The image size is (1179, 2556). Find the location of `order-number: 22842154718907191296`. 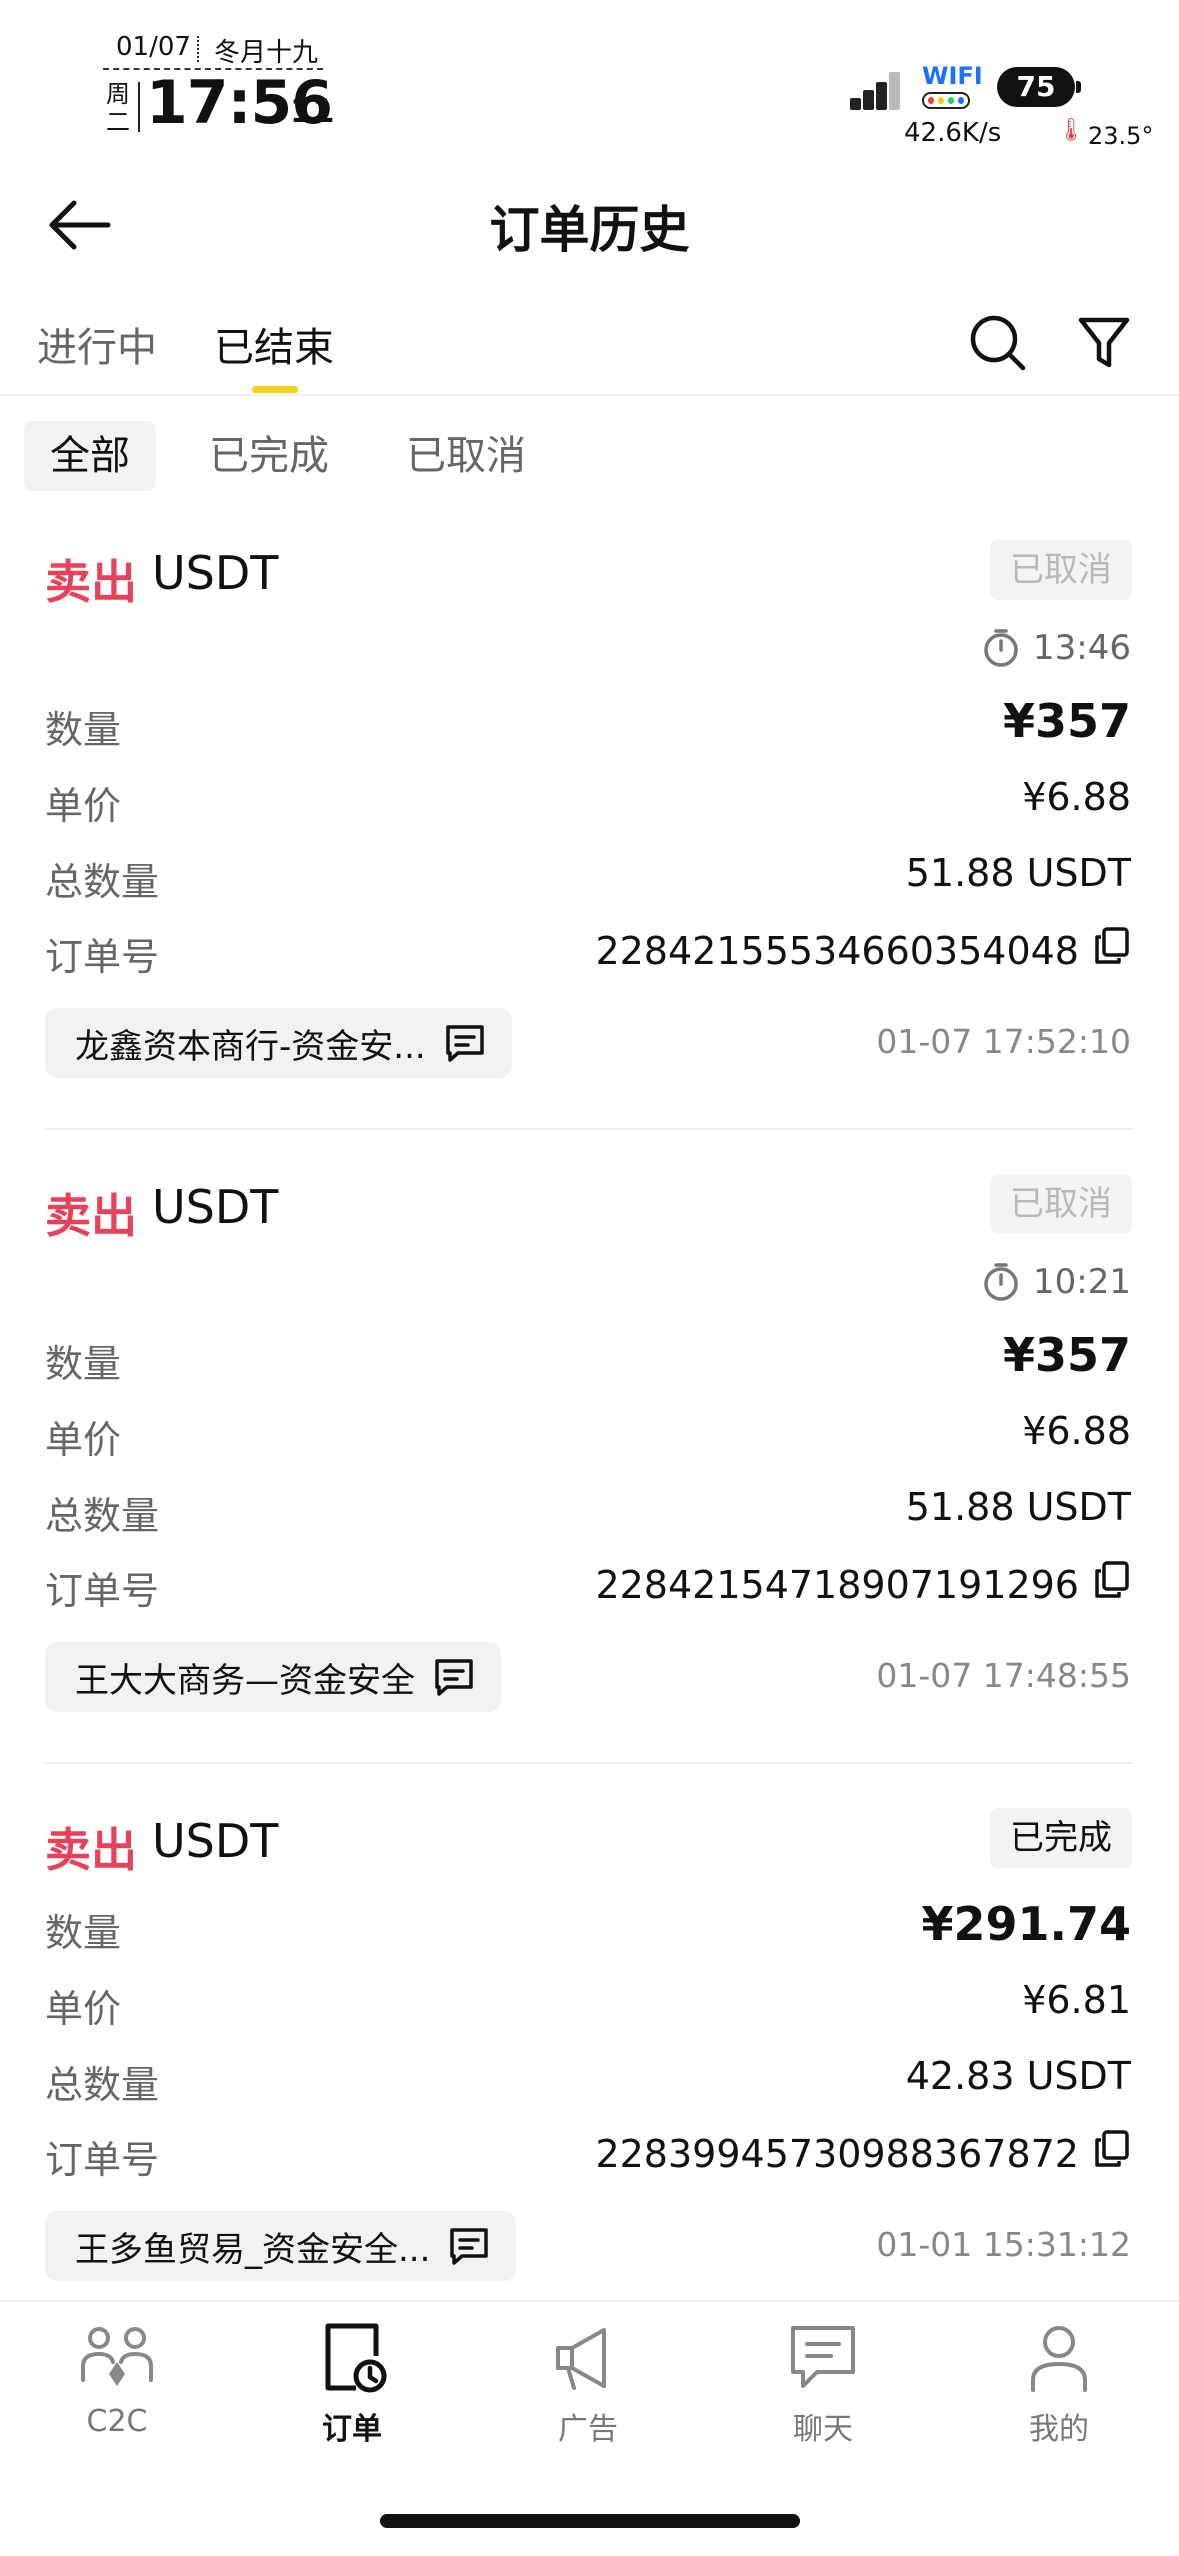

order-number: 22842154718907191296 is located at coordinates (837, 1584).